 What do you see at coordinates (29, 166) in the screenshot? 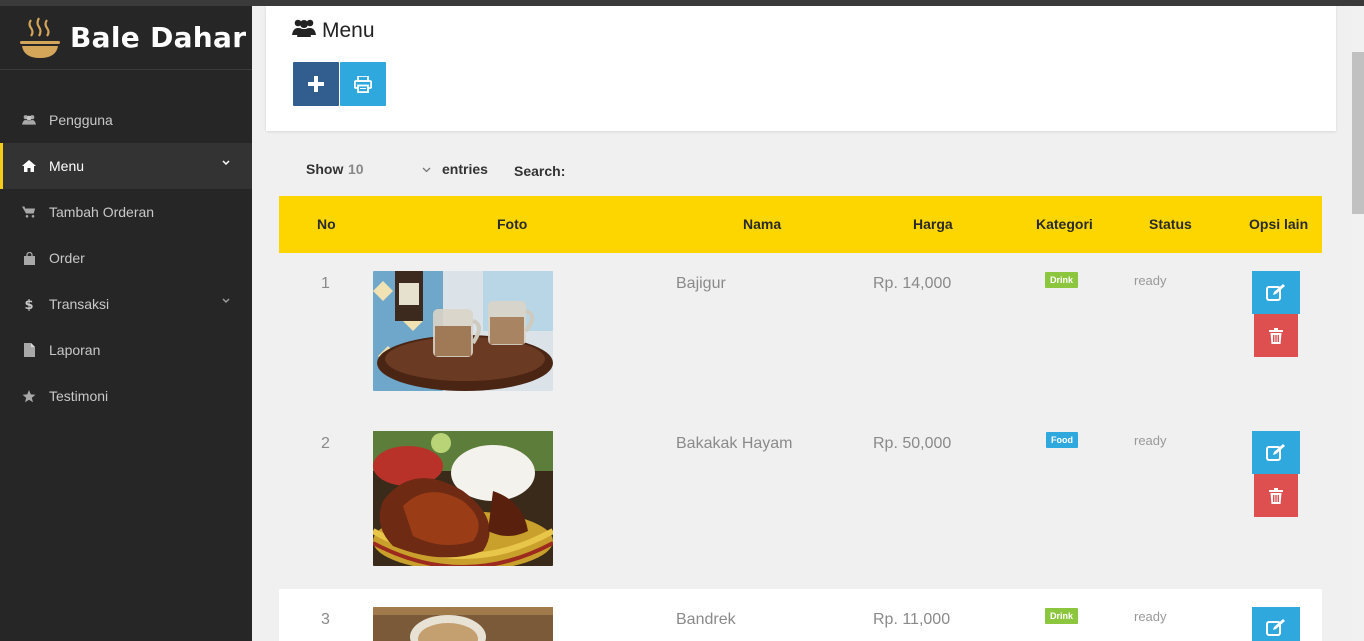
I see `home-icon` at bounding box center [29, 166].